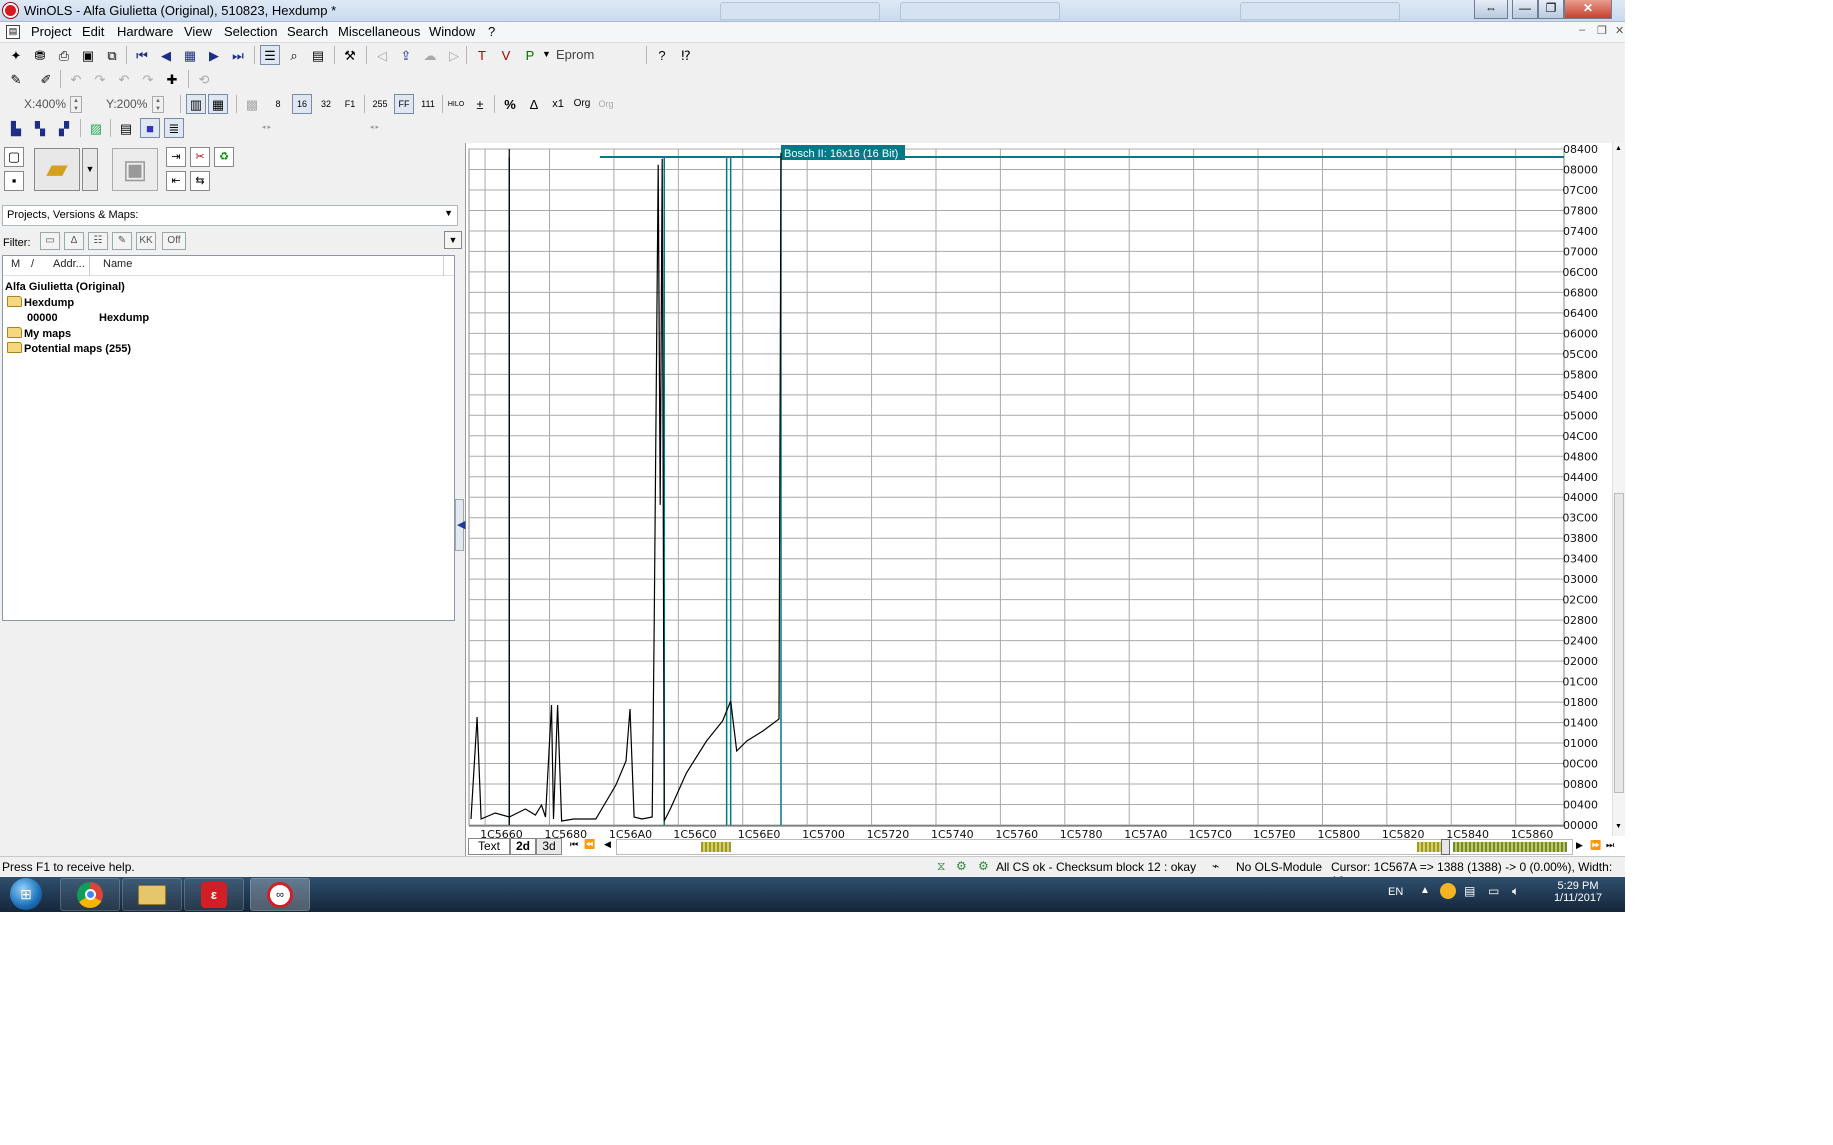 The image size is (1833, 1145). Describe the element at coordinates (250, 31) in the screenshot. I see `menu-selection: Selection` at that location.